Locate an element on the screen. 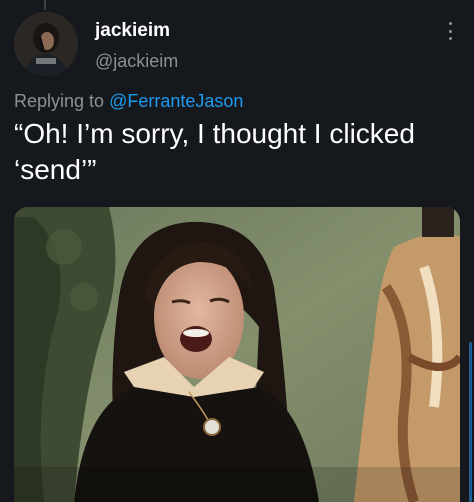  thread-connector-line is located at coordinates (45, 5).